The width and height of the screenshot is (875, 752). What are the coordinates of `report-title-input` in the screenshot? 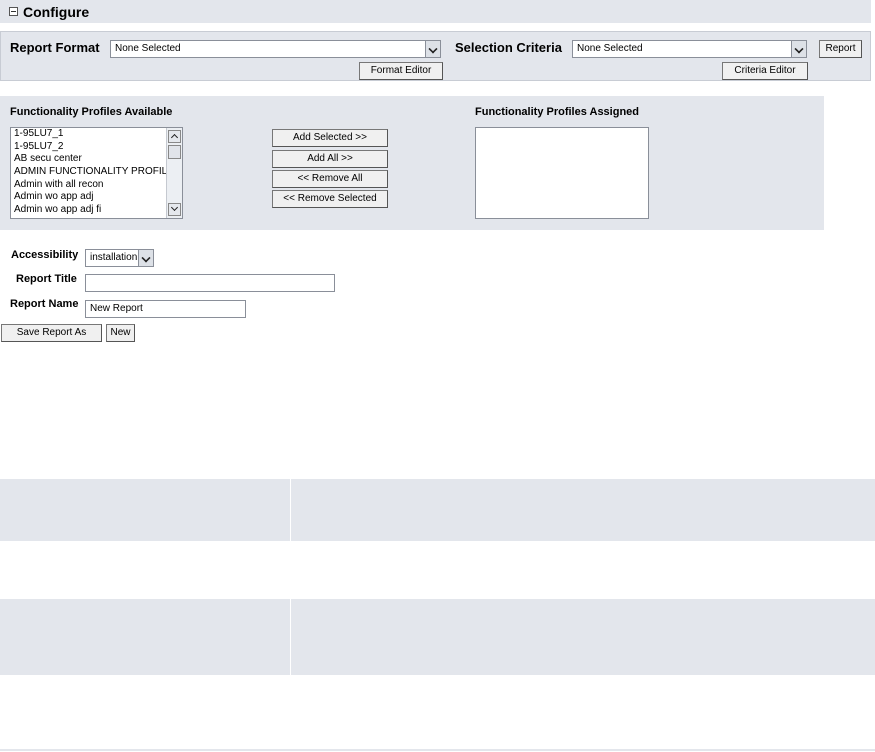 It's located at (210, 283).